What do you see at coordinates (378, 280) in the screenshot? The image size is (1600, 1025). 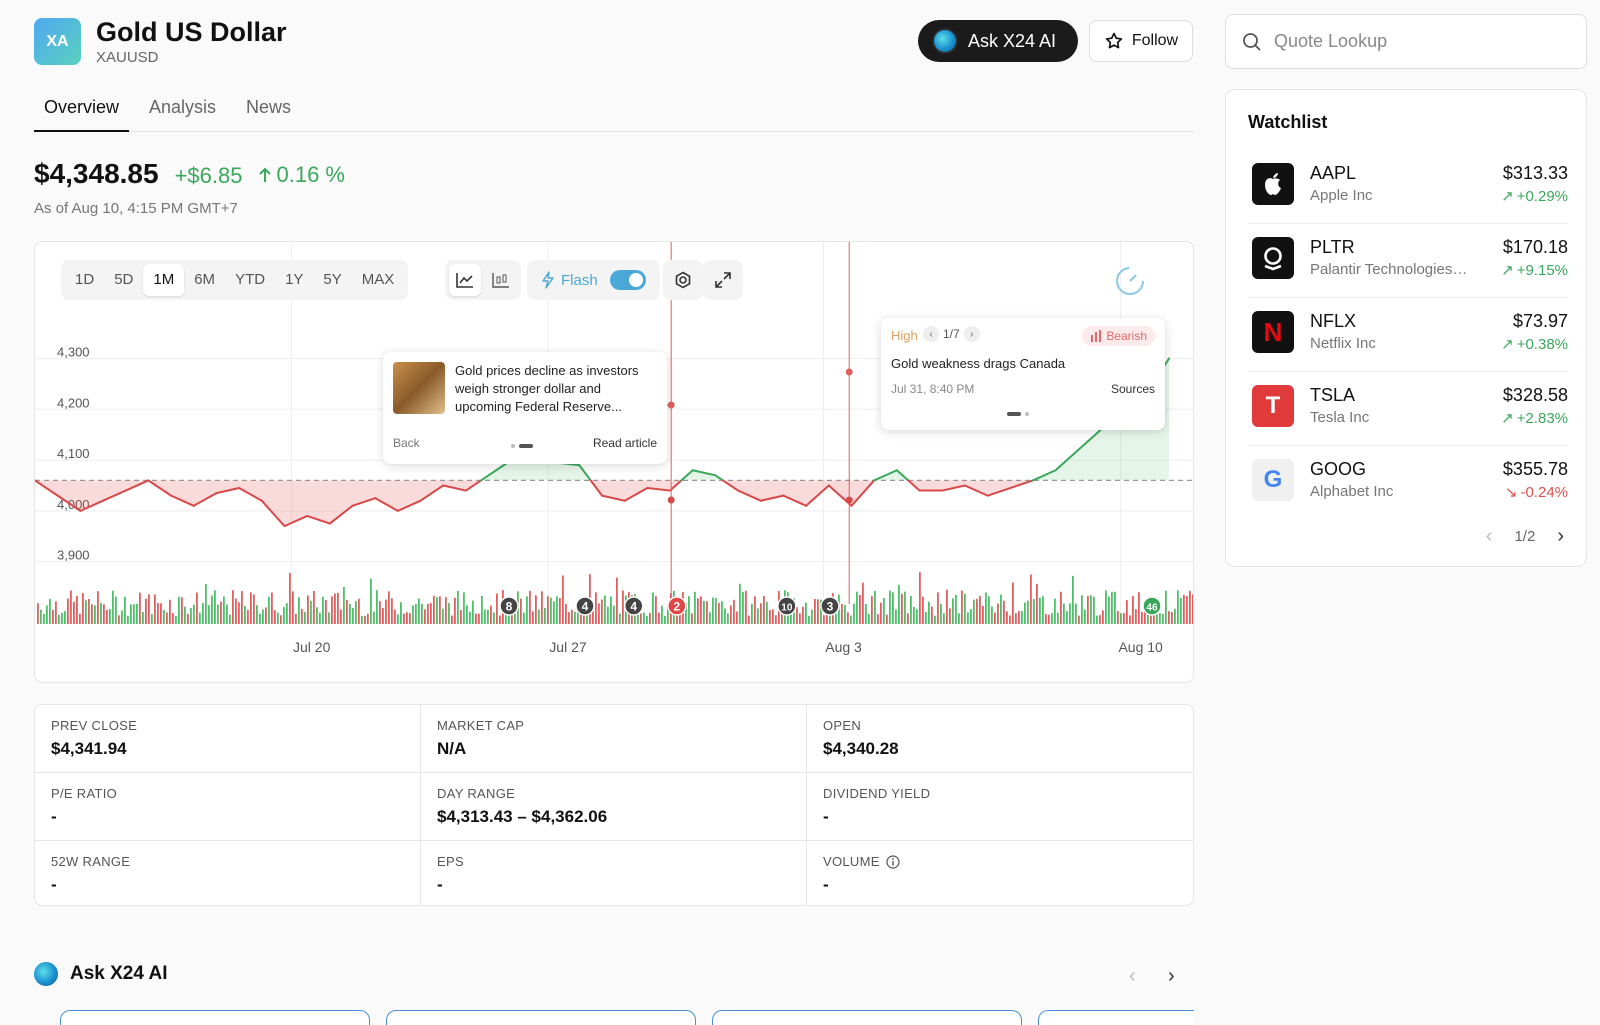 I see `range-max: MAX` at bounding box center [378, 280].